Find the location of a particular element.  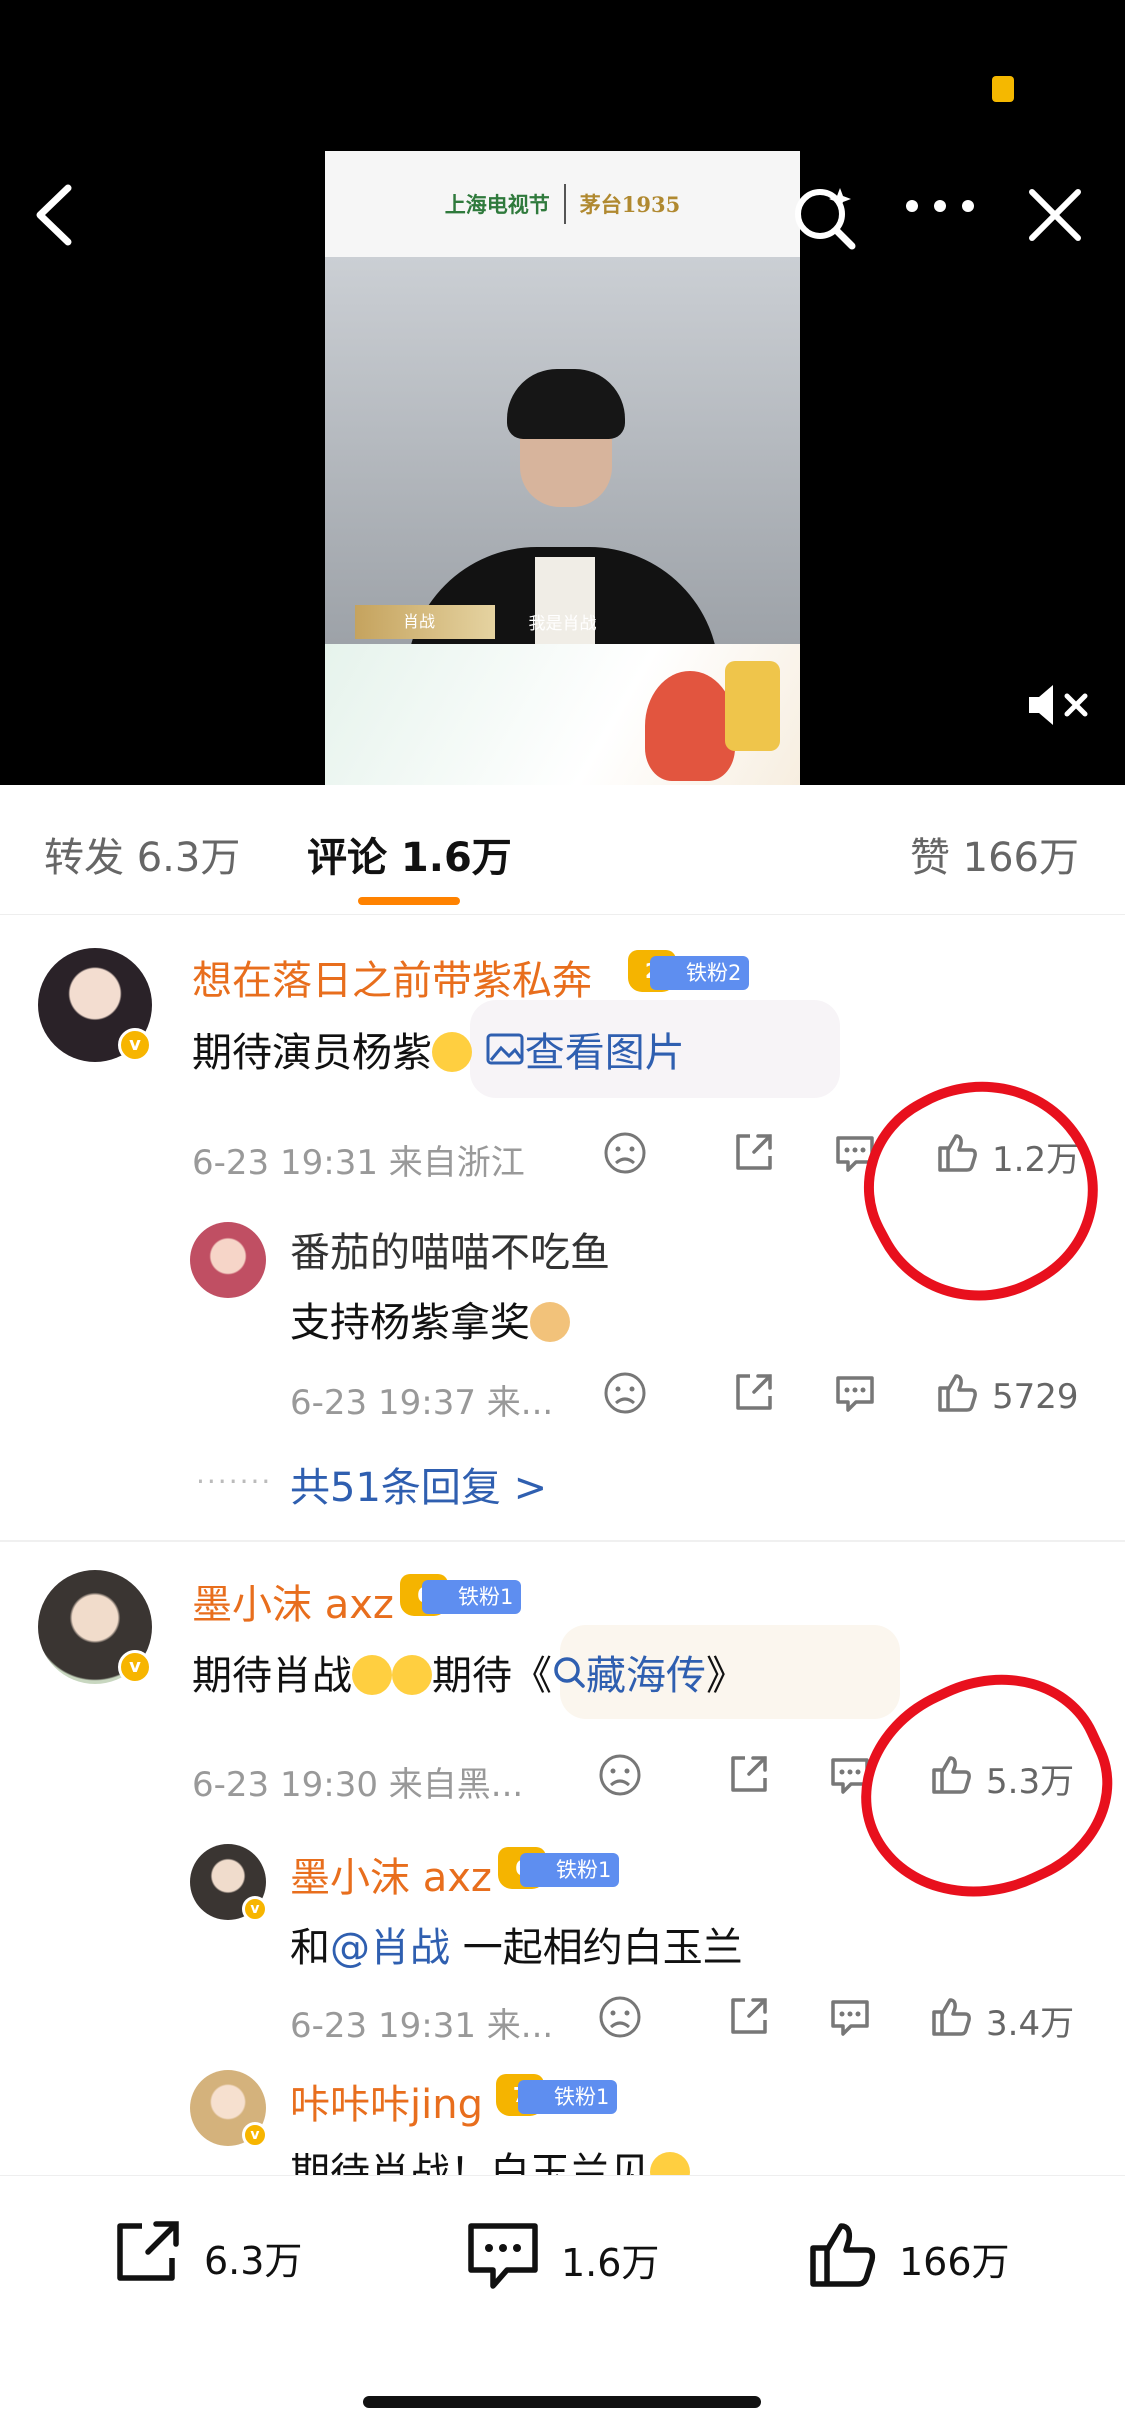

avatar is located at coordinates (228, 1260).